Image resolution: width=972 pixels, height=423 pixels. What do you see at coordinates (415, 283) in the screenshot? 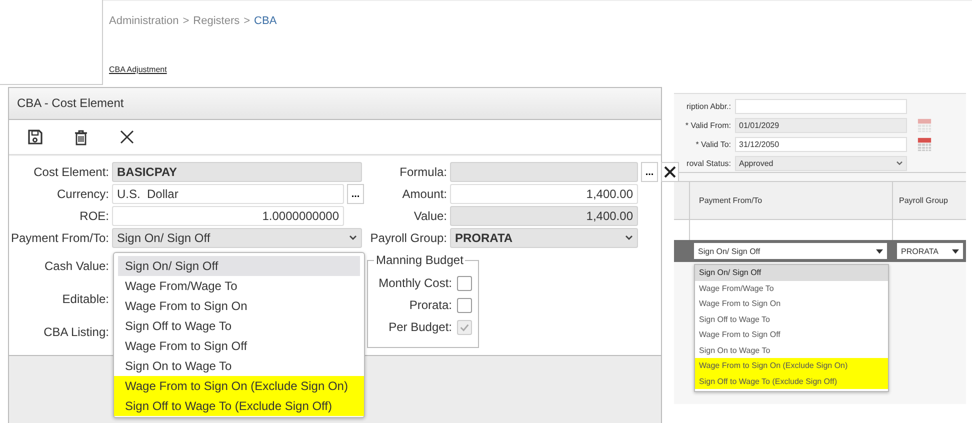
I see `checkbox-label: Monthly Cost:` at bounding box center [415, 283].